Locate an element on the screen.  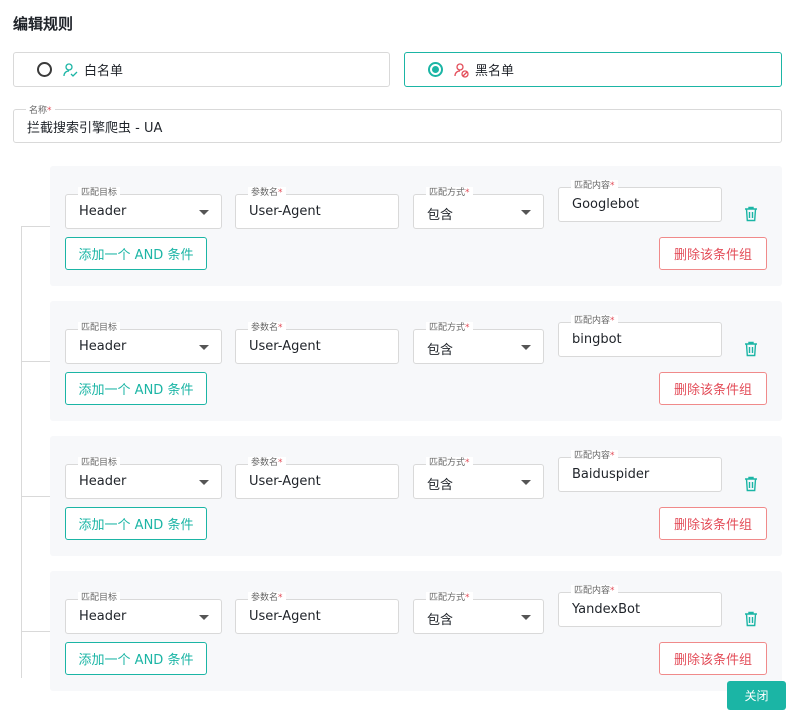
match-content-value: YandexBot is located at coordinates (606, 609).